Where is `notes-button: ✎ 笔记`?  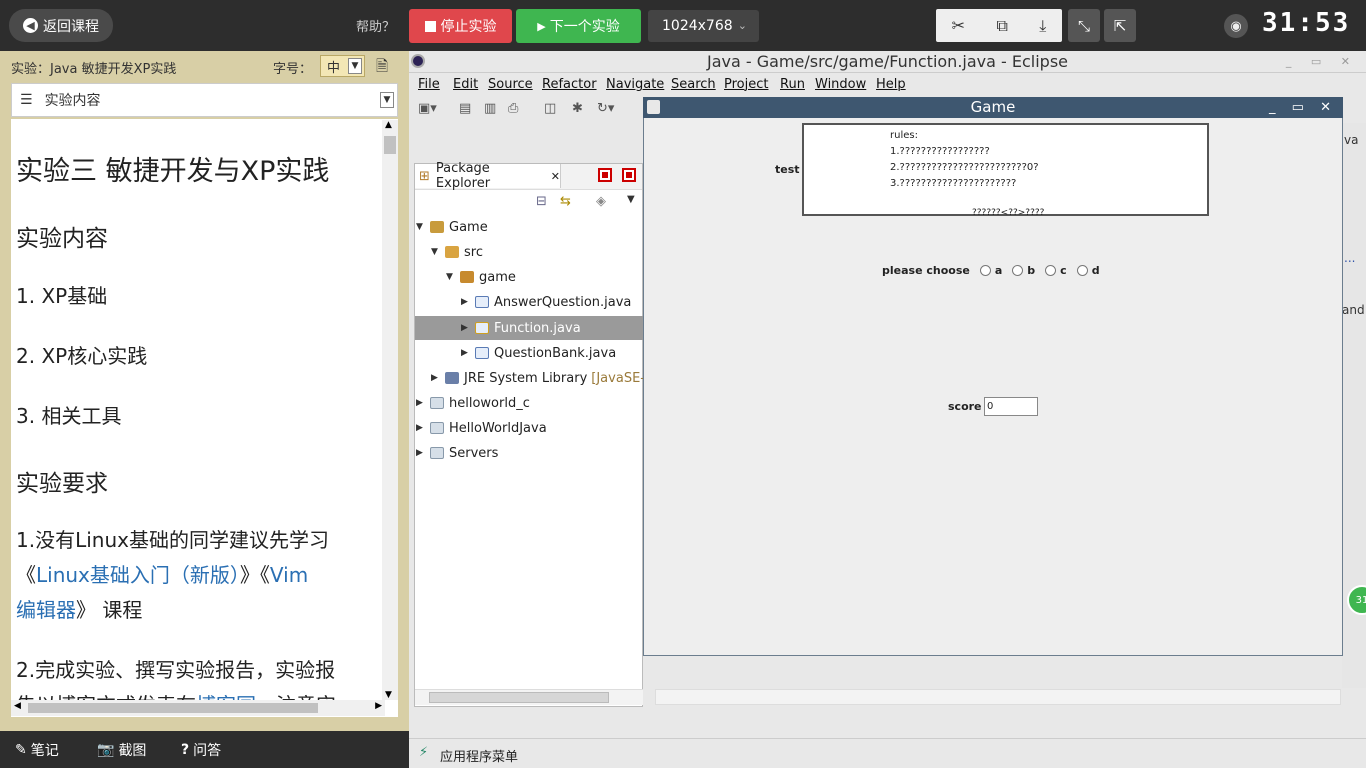 notes-button: ✎ 笔记 is located at coordinates (37, 750).